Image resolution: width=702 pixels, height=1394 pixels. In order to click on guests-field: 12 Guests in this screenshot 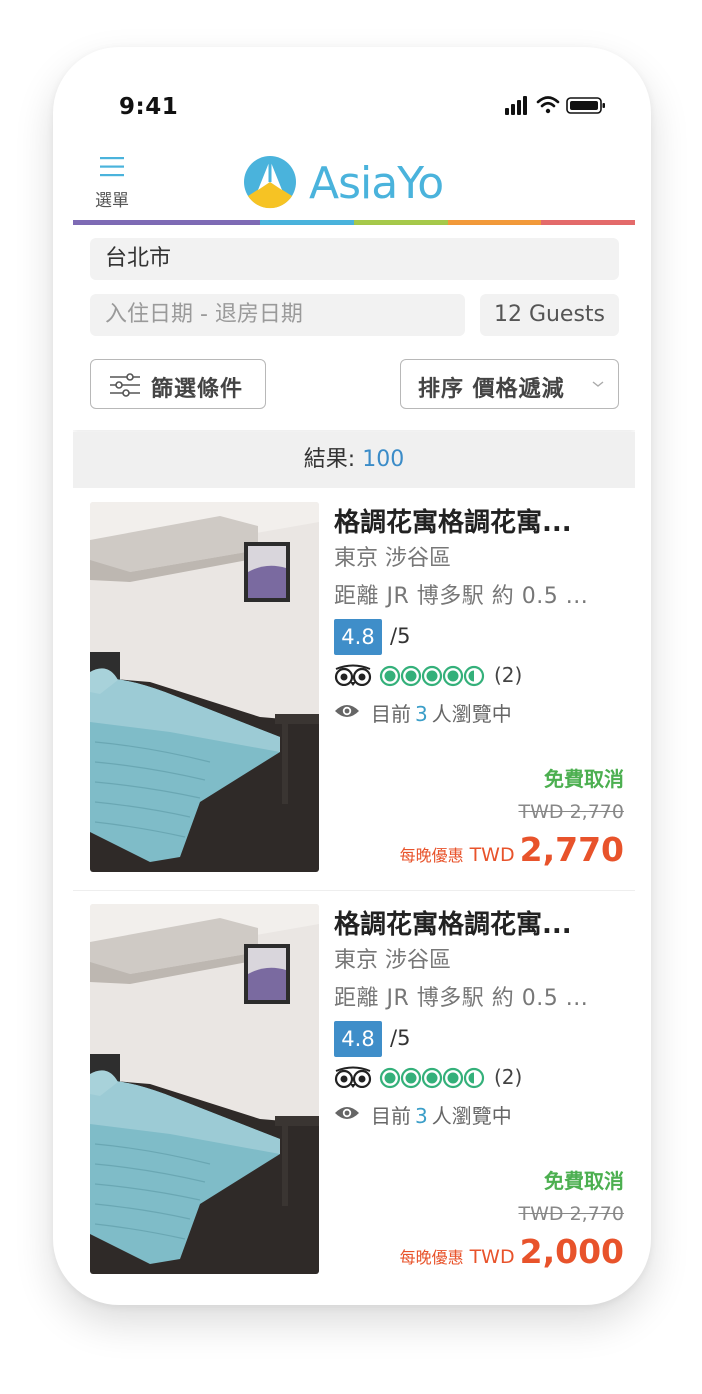, I will do `click(549, 315)`.